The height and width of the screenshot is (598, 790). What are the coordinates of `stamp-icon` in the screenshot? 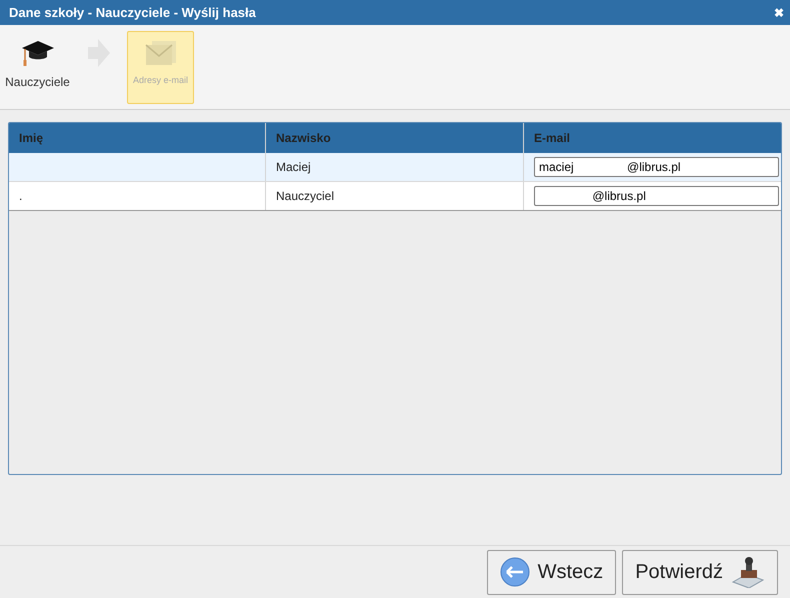 It's located at (748, 572).